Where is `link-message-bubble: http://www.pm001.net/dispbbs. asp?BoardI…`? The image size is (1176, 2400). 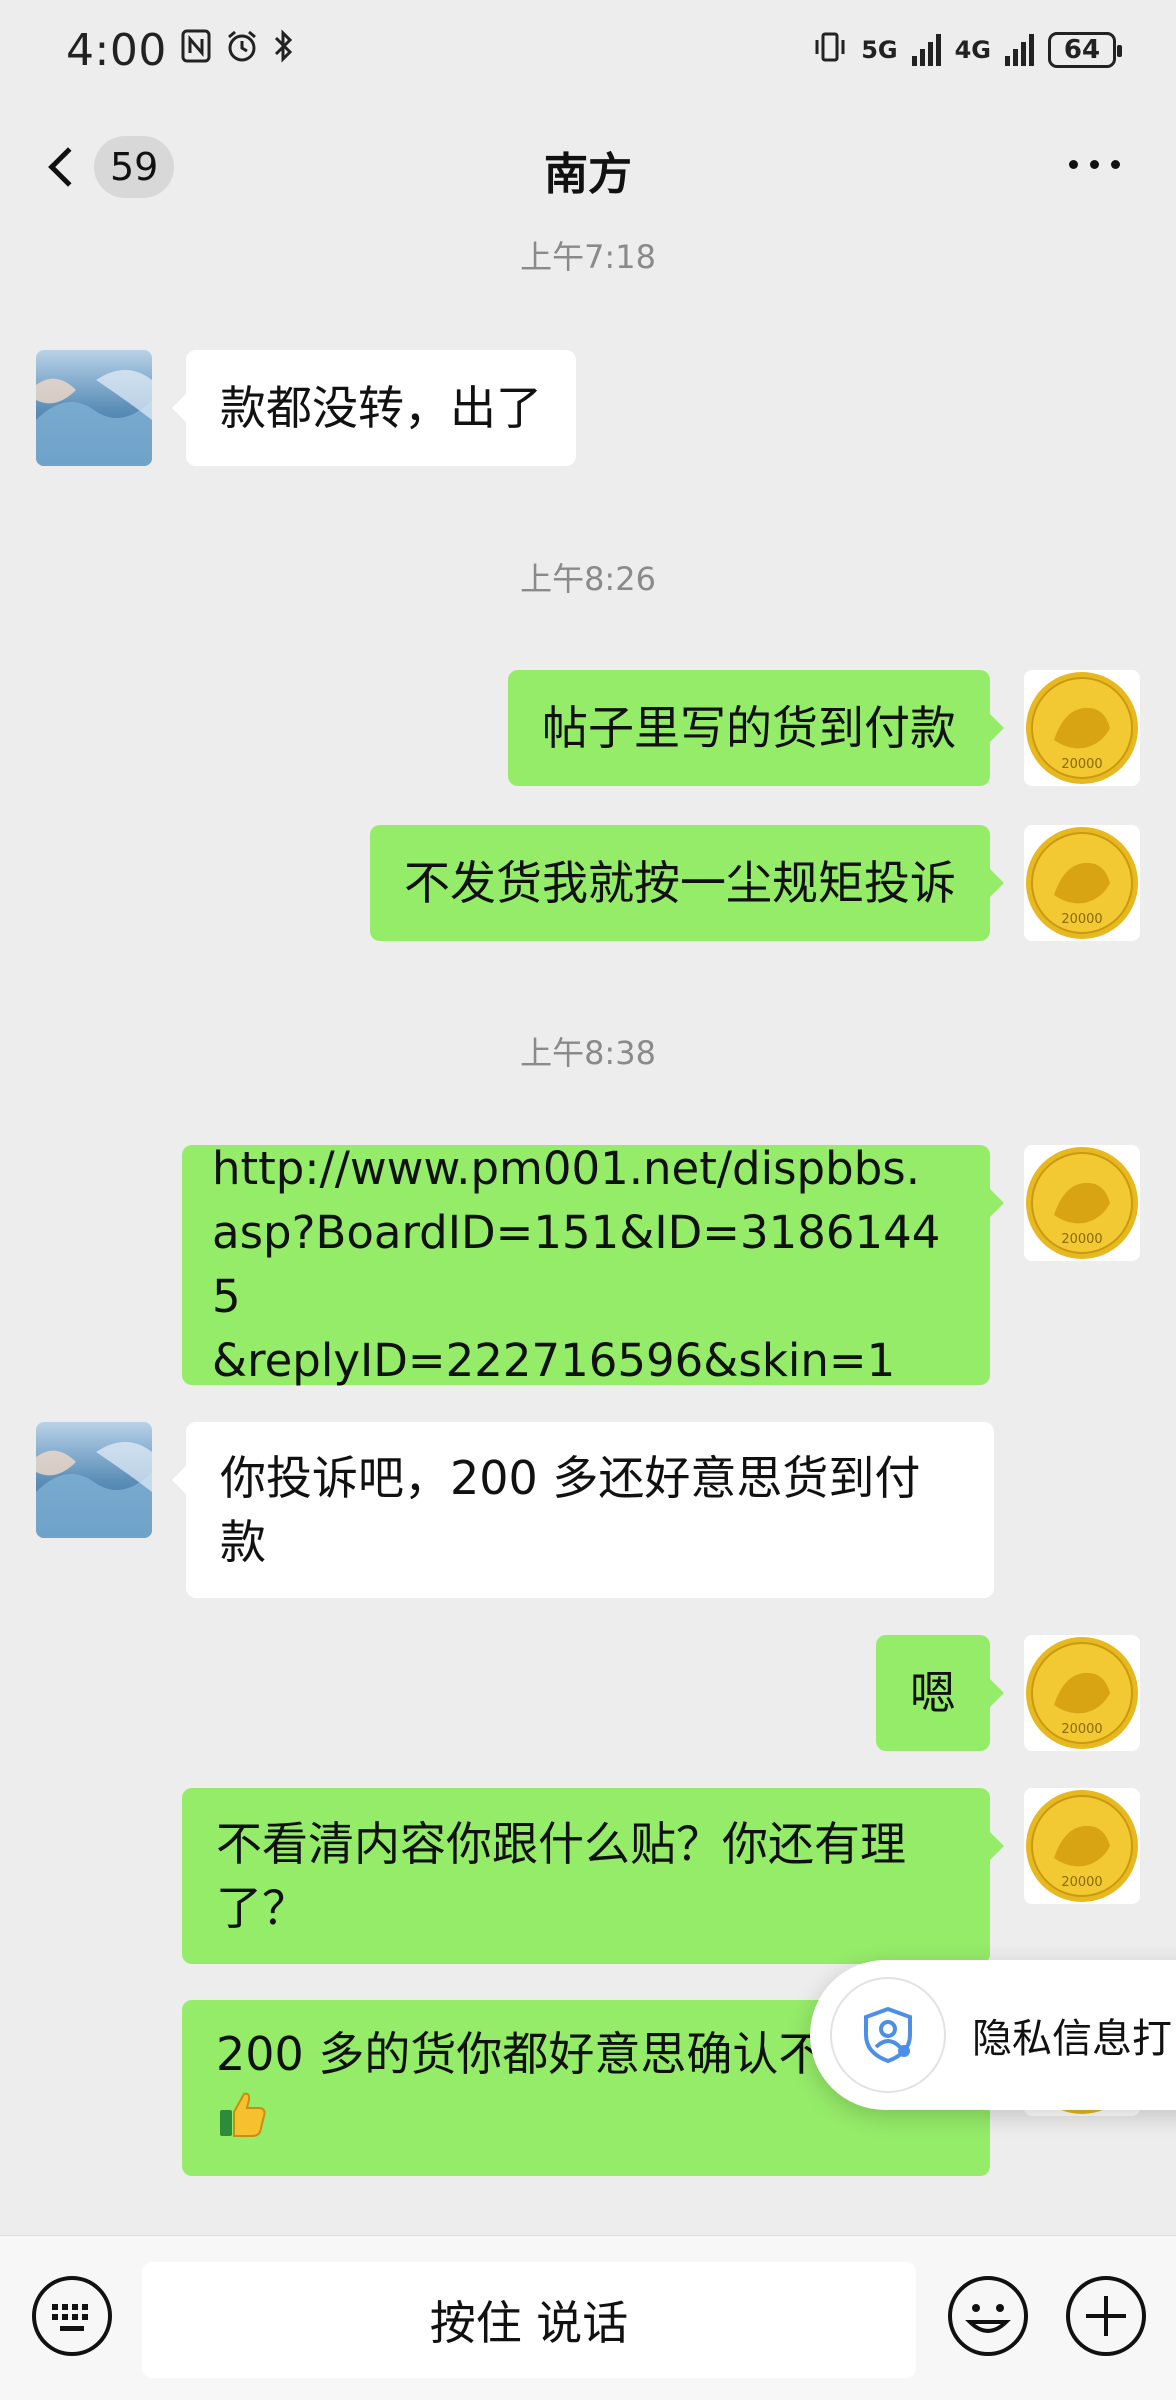
link-message-bubble: http://www.pm001.net/dispbbs. asp?BoardI… is located at coordinates (593, 1264).